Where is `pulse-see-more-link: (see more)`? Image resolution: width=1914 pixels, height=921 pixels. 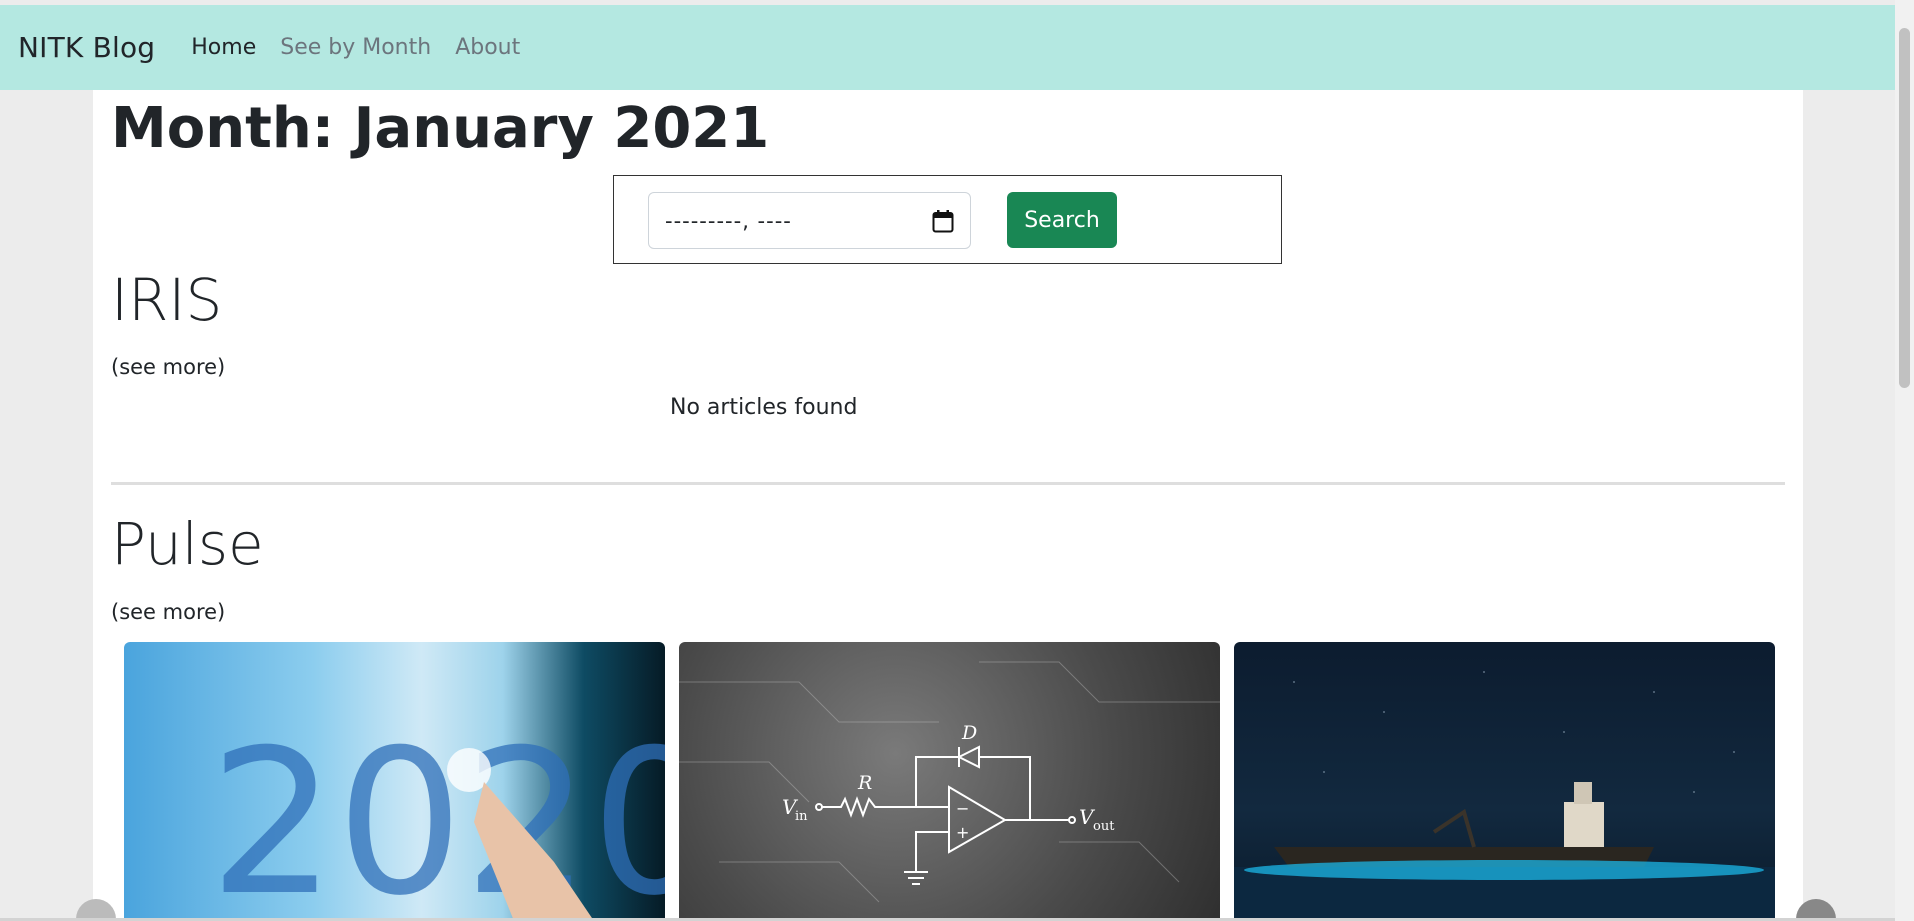
pulse-see-more-link: (see more) is located at coordinates (168, 612).